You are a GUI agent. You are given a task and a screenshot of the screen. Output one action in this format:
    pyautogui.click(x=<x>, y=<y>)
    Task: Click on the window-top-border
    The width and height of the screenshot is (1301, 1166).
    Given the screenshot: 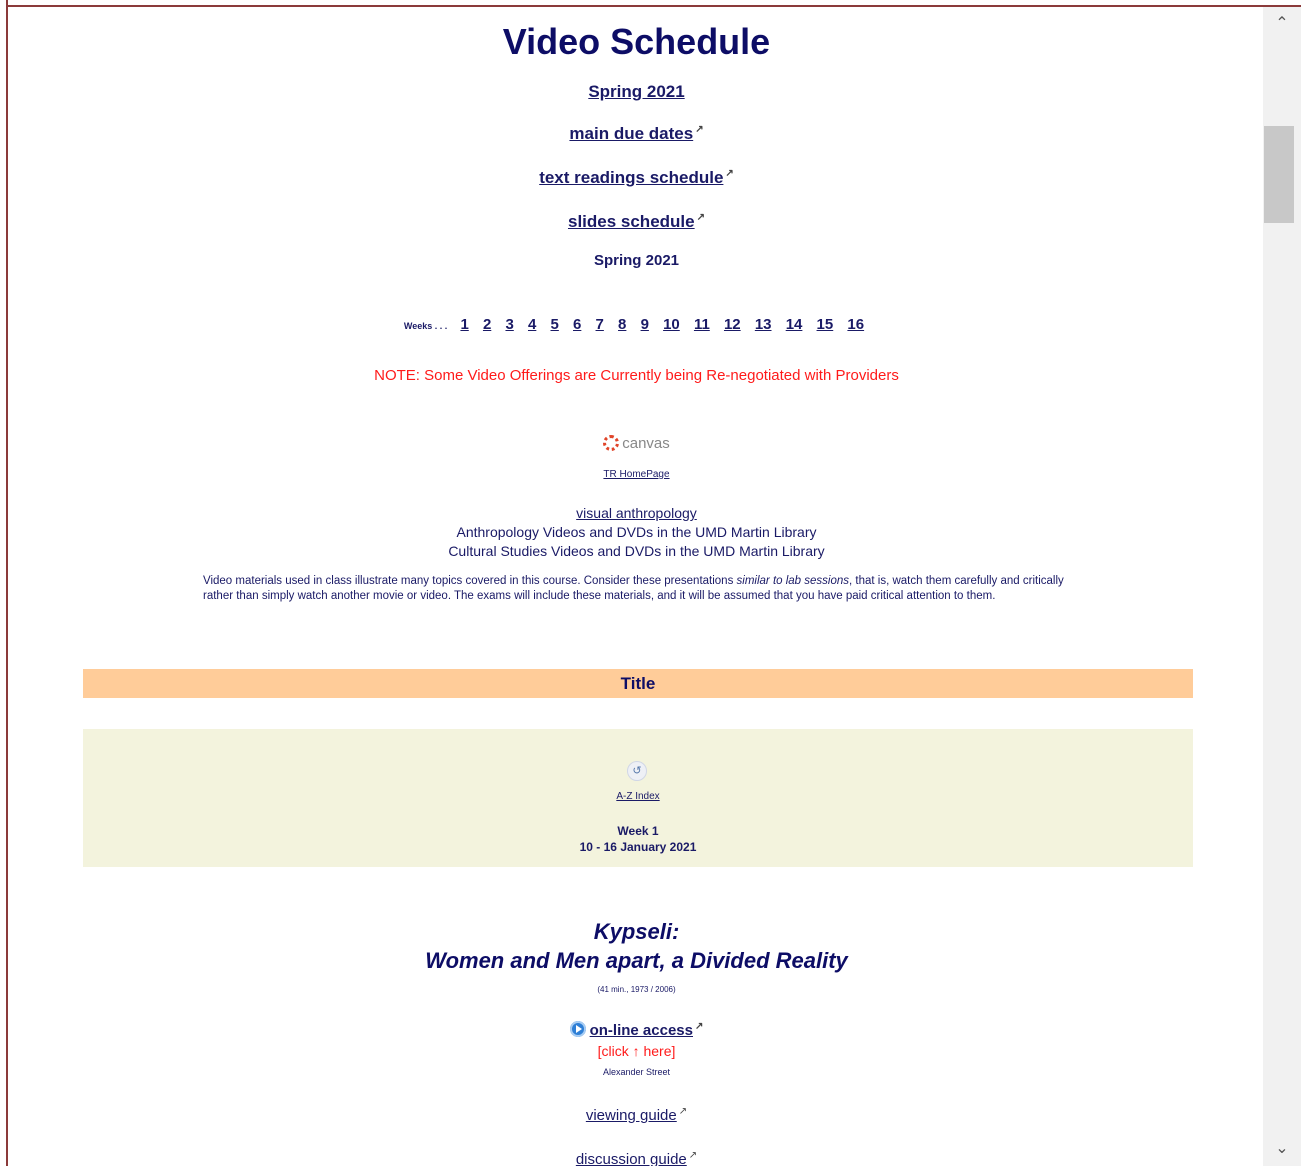 What is the action you would take?
    pyautogui.click(x=650, y=3)
    